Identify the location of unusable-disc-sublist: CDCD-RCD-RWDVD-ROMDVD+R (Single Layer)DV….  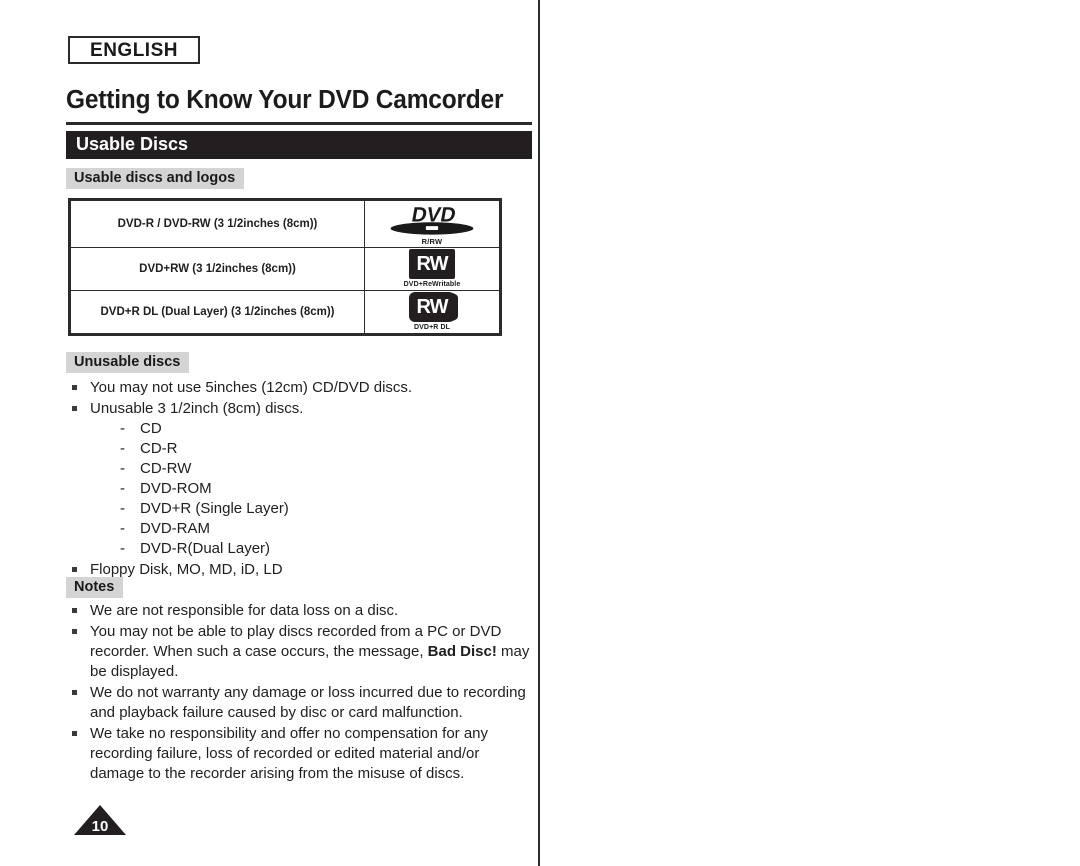
(308, 489).